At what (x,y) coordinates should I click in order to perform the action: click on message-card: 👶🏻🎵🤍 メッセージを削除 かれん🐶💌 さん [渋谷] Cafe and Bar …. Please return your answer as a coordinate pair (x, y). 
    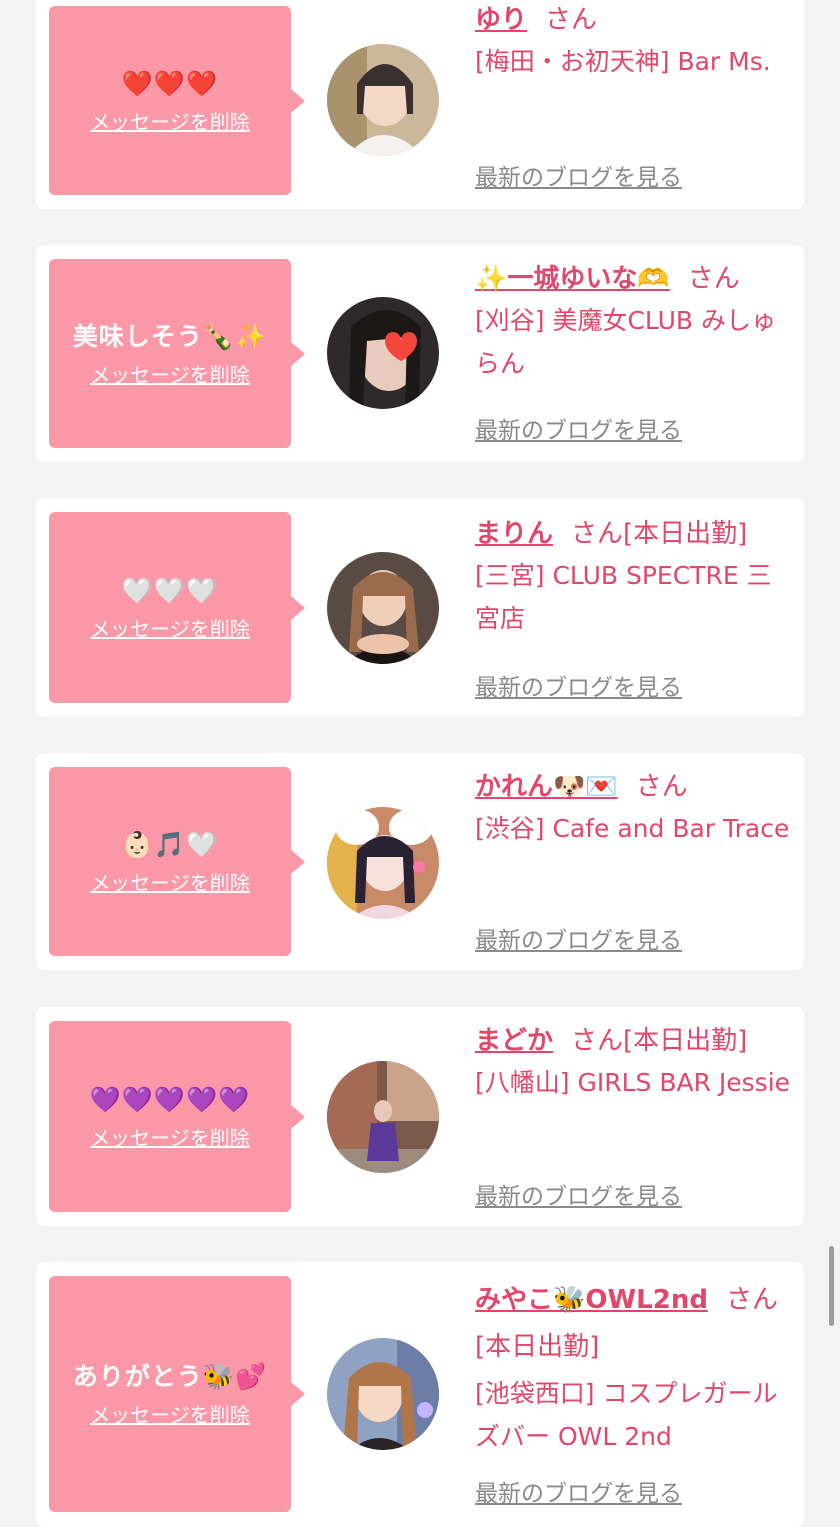
    Looking at the image, I should click on (420, 861).